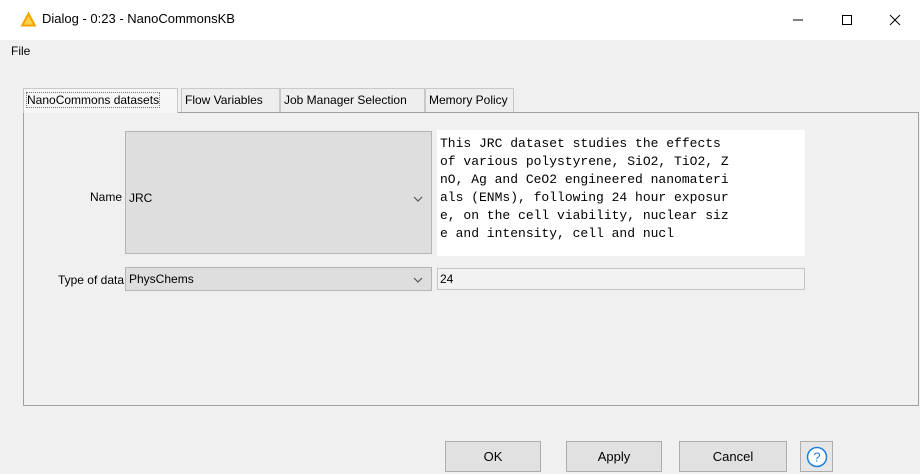 The width and height of the screenshot is (920, 474). I want to click on name-dropdown: JRC, so click(278, 192).